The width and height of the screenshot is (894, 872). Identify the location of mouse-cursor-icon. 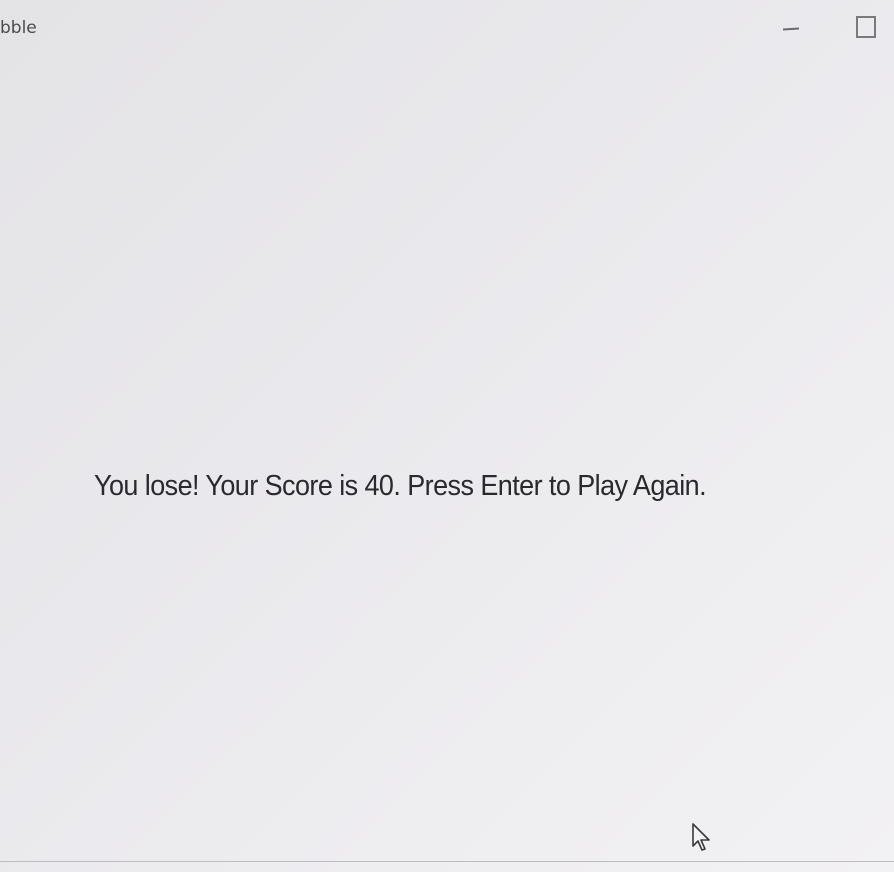
(701, 837).